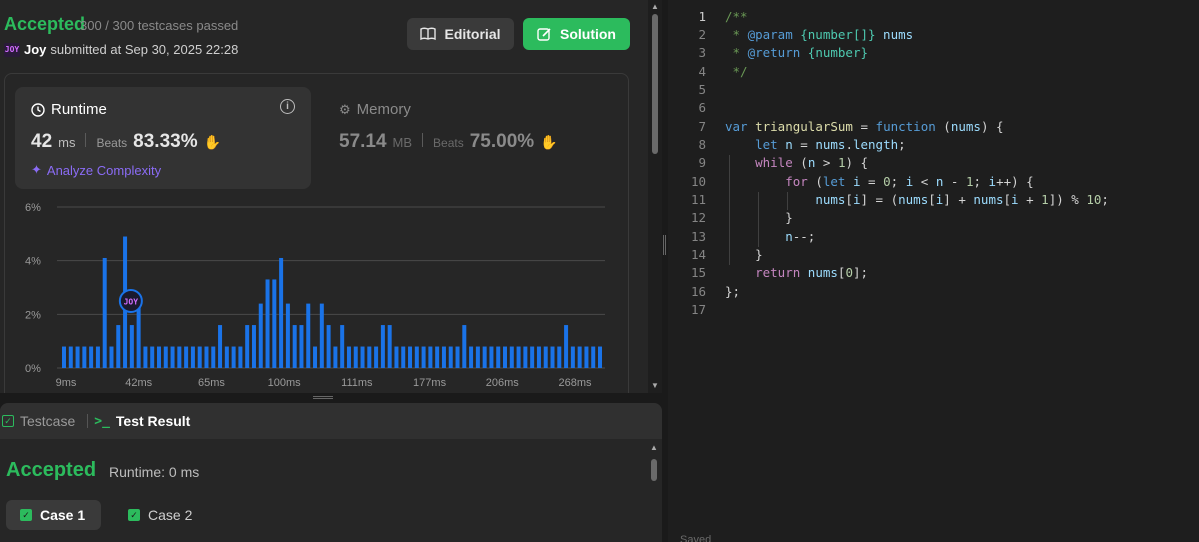 The width and height of the screenshot is (1199, 542). Describe the element at coordinates (144, 49) in the screenshot. I see `submitted-at: submitted at Sep 30, 2025 22:28` at that location.